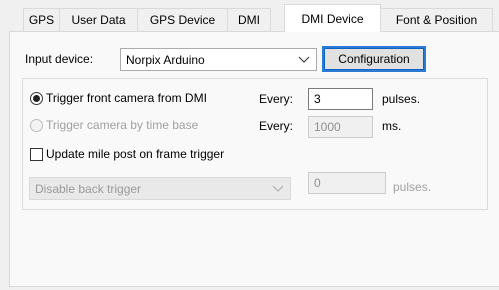 The image size is (499, 290). Describe the element at coordinates (36, 154) in the screenshot. I see `update-milepost-checkbox` at that location.